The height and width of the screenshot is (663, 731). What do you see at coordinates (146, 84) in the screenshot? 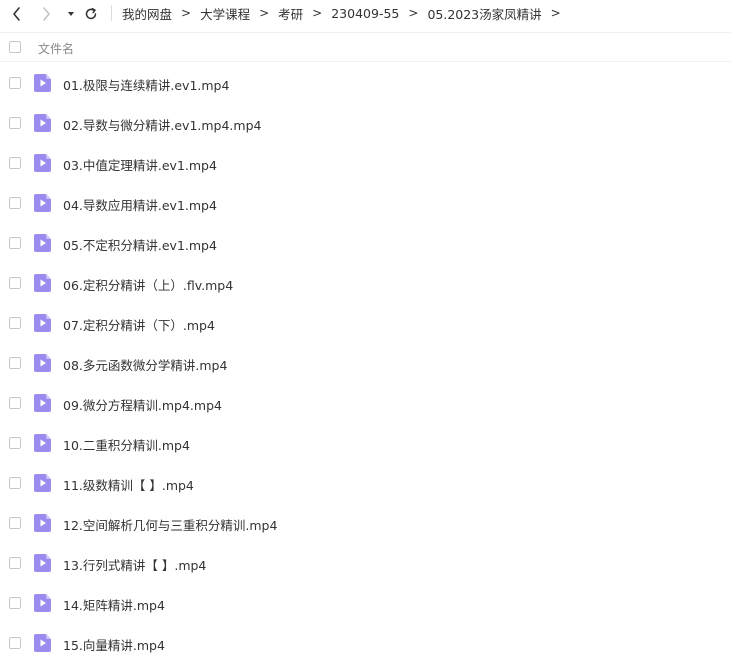
I see `file-name: 01.极限与连续精讲.ev1.mp4` at bounding box center [146, 84].